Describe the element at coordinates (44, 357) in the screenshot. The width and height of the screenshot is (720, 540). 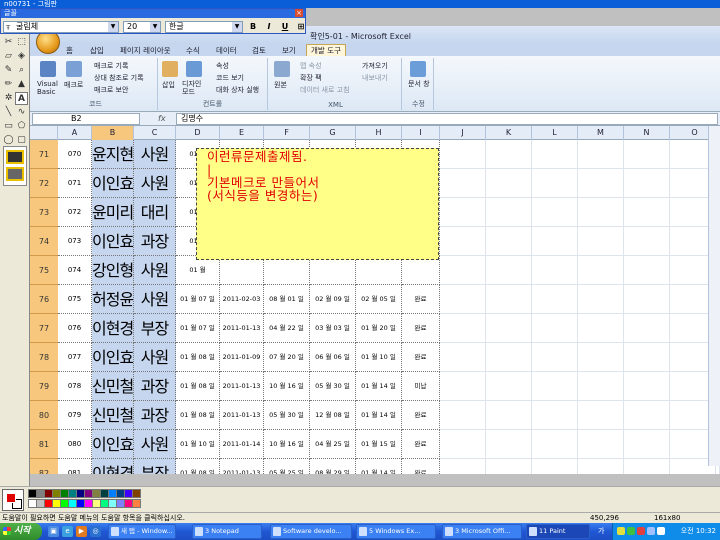
I see `row-header: 78` at that location.